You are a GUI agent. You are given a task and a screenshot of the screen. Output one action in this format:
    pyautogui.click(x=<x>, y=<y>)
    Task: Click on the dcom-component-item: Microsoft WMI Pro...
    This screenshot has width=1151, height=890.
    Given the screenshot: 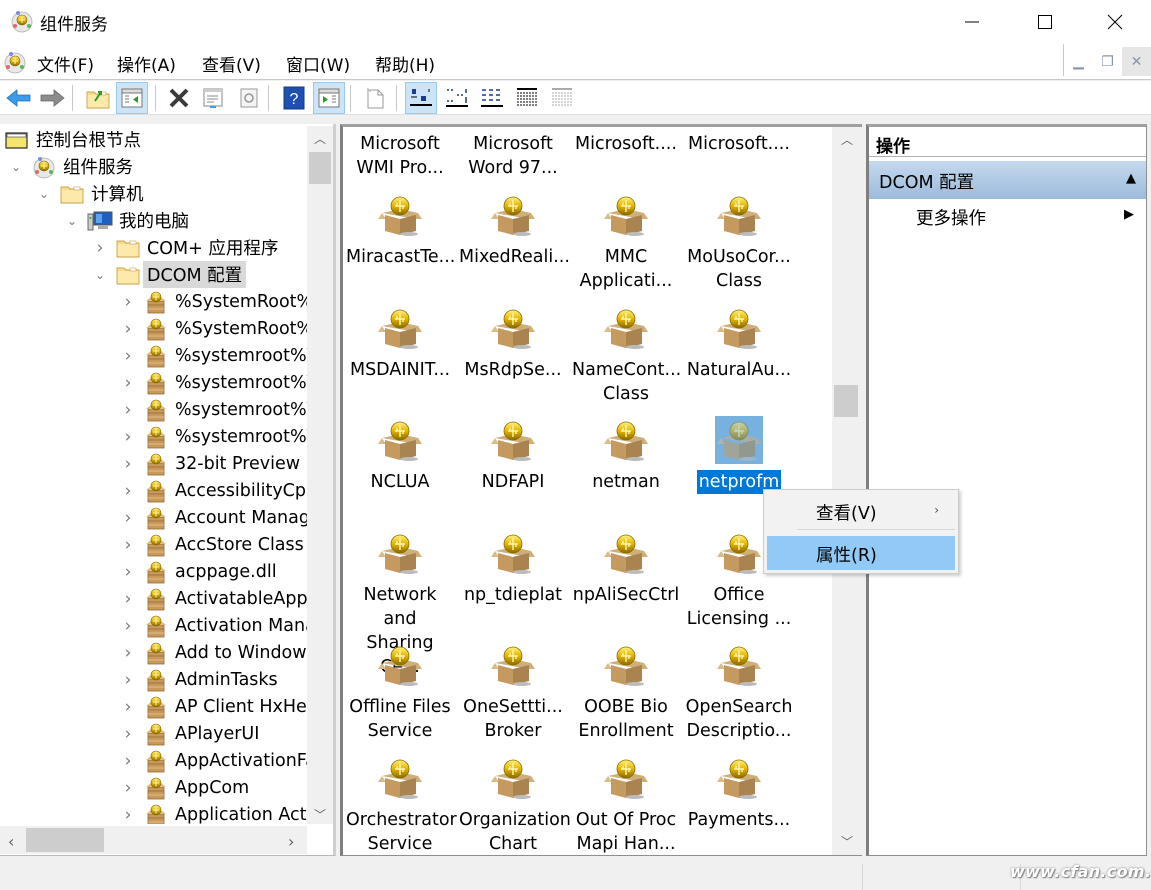 What is the action you would take?
    pyautogui.click(x=400, y=156)
    